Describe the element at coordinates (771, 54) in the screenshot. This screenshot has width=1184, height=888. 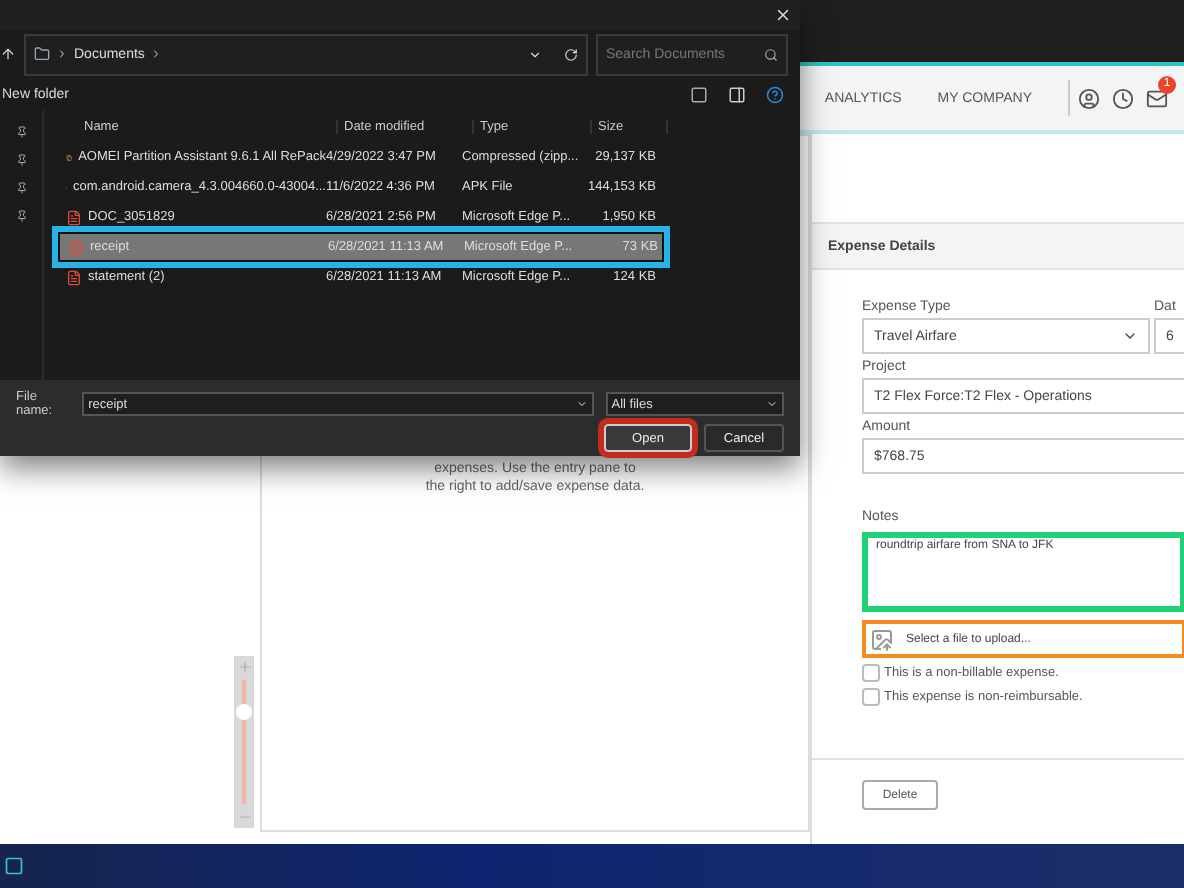
I see `search-icon` at that location.